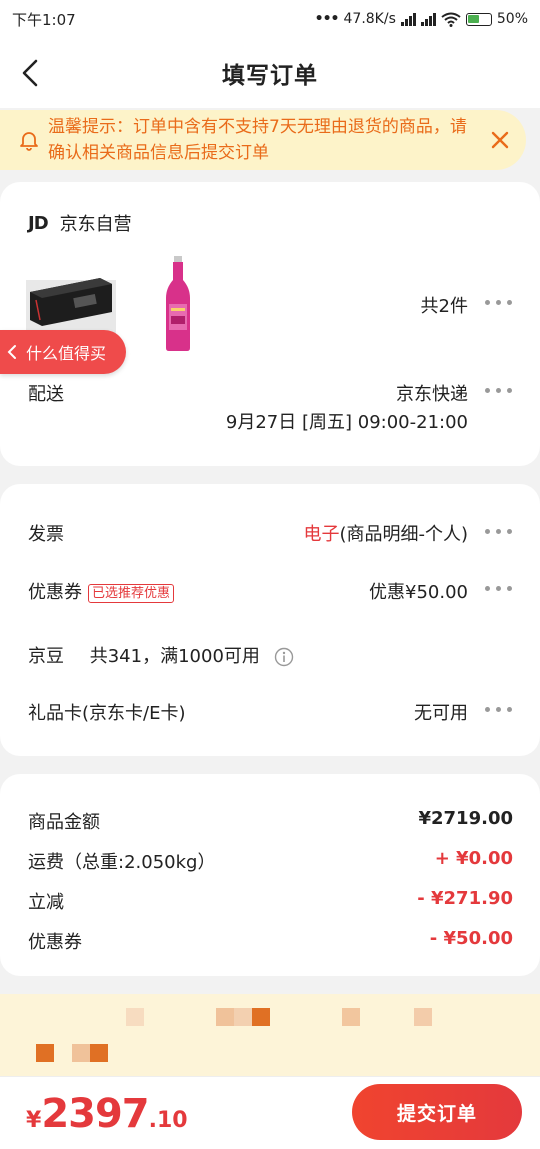 Image resolution: width=540 pixels, height=1149 pixels. What do you see at coordinates (473, 858) in the screenshot?
I see `shipping-value: + ¥0.00` at bounding box center [473, 858].